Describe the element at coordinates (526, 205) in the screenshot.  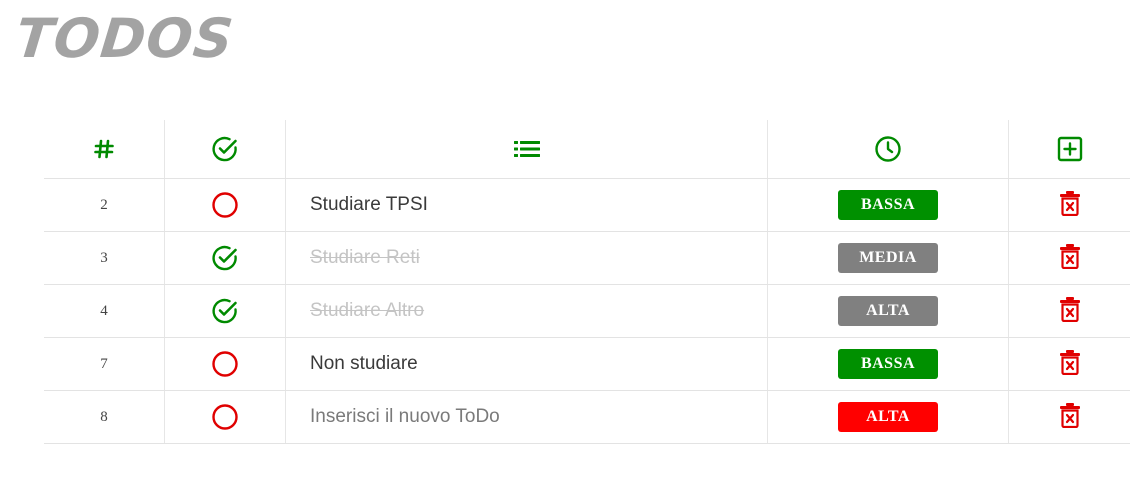
I see `todo-text: Studiare TPSI` at that location.